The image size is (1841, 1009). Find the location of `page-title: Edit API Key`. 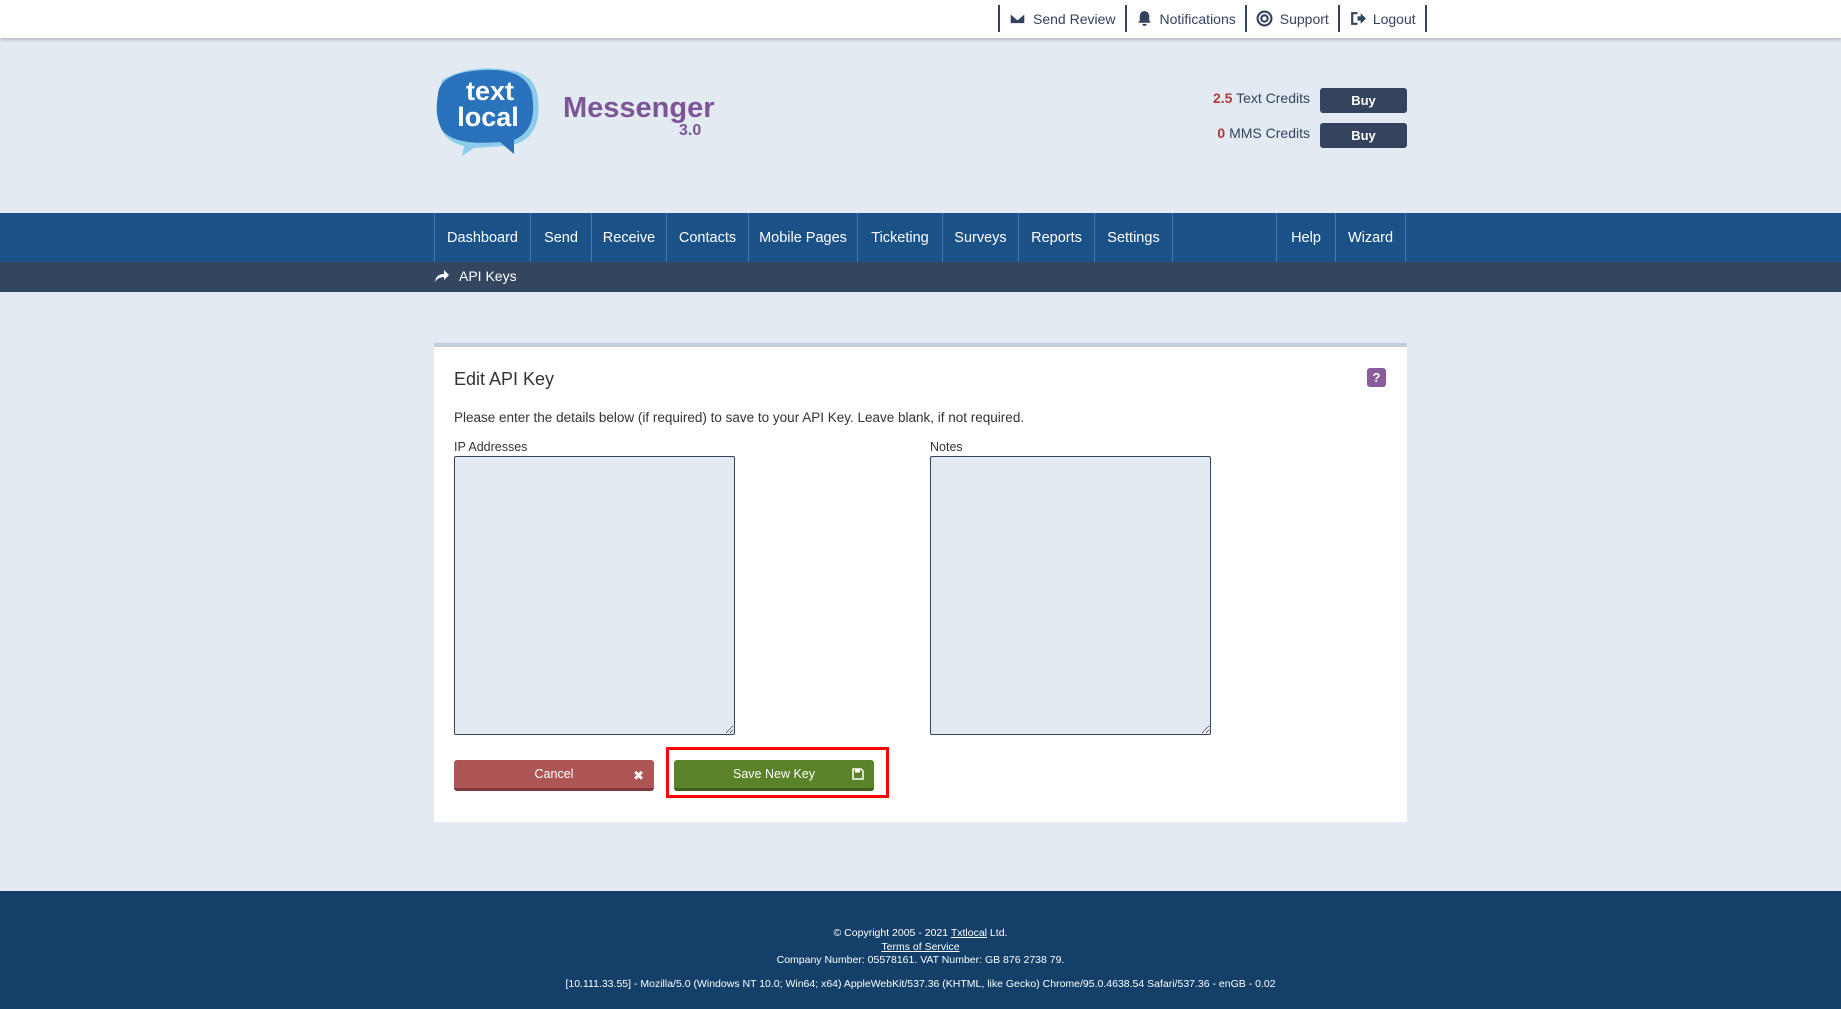

page-title: Edit API Key is located at coordinates (504, 379).